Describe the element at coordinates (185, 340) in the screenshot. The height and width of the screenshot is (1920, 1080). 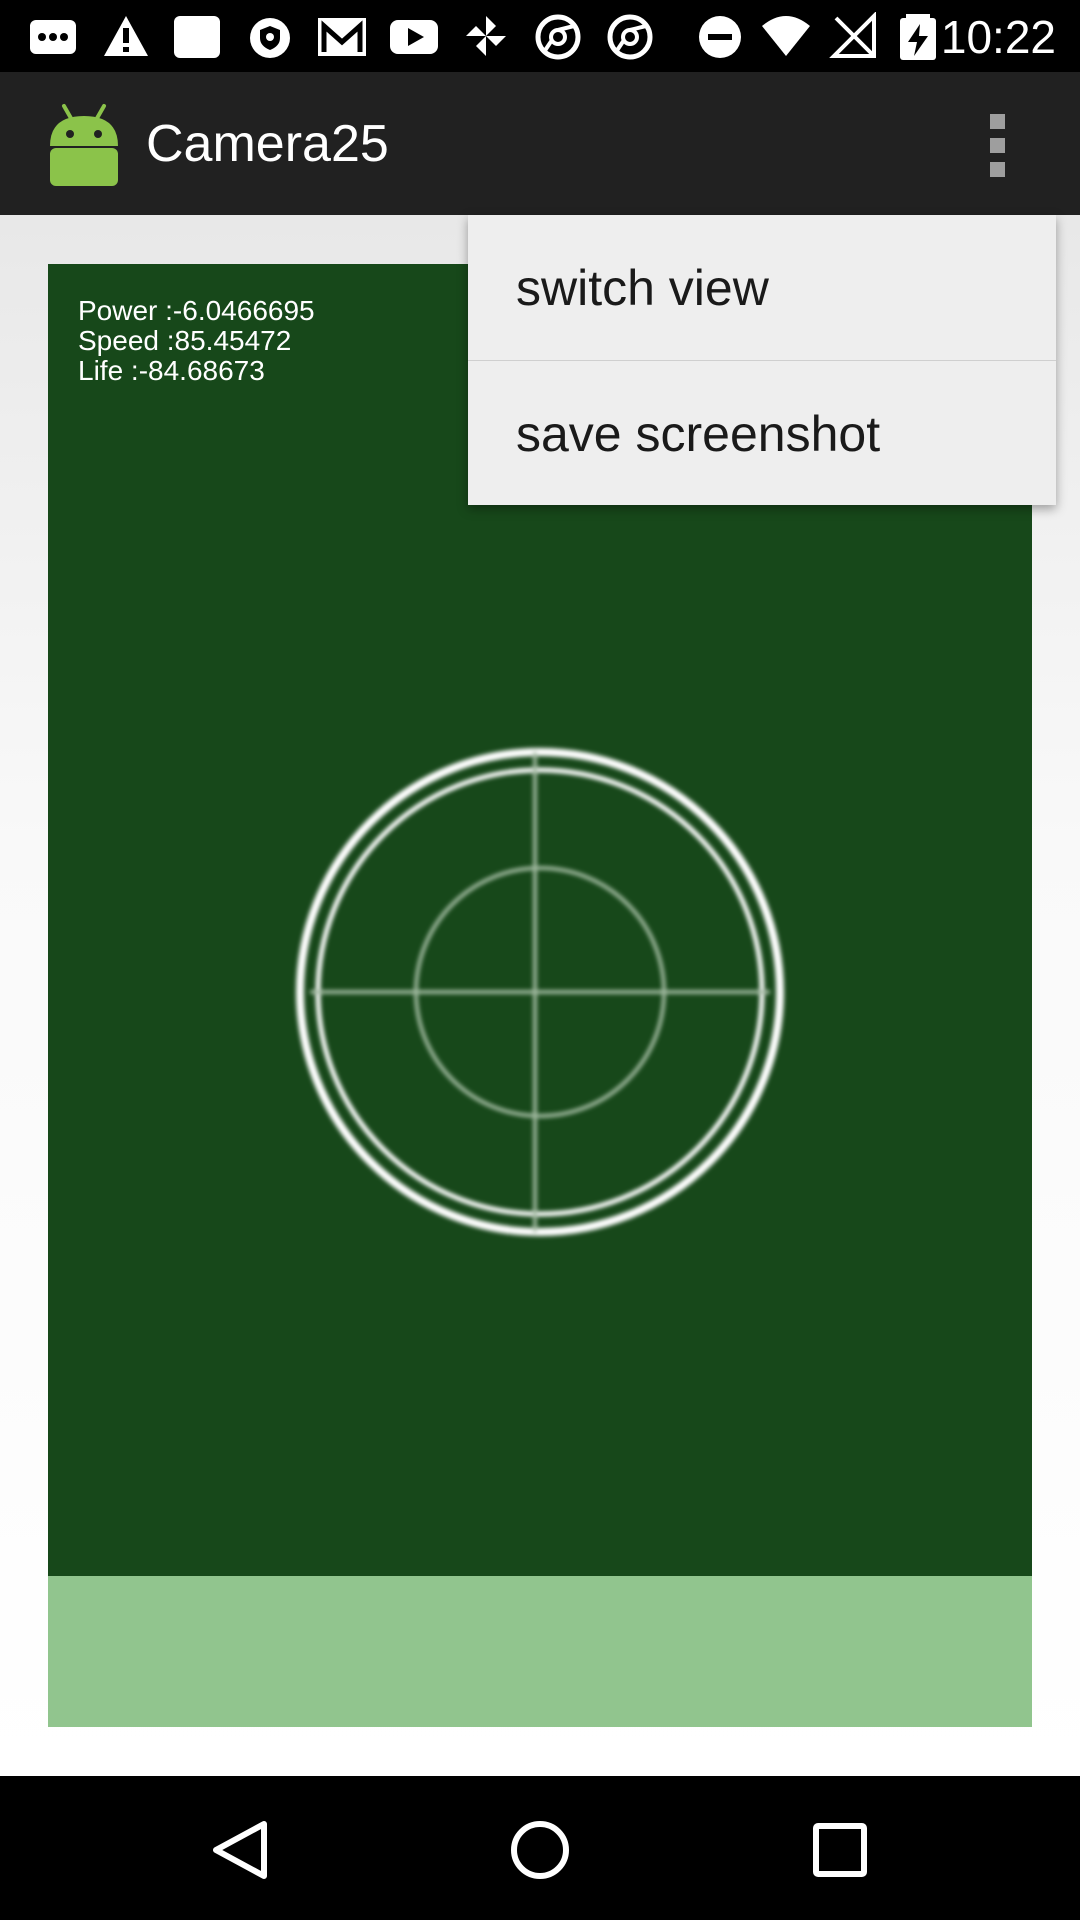
I see `speed-stat: Speed :85.45472` at that location.